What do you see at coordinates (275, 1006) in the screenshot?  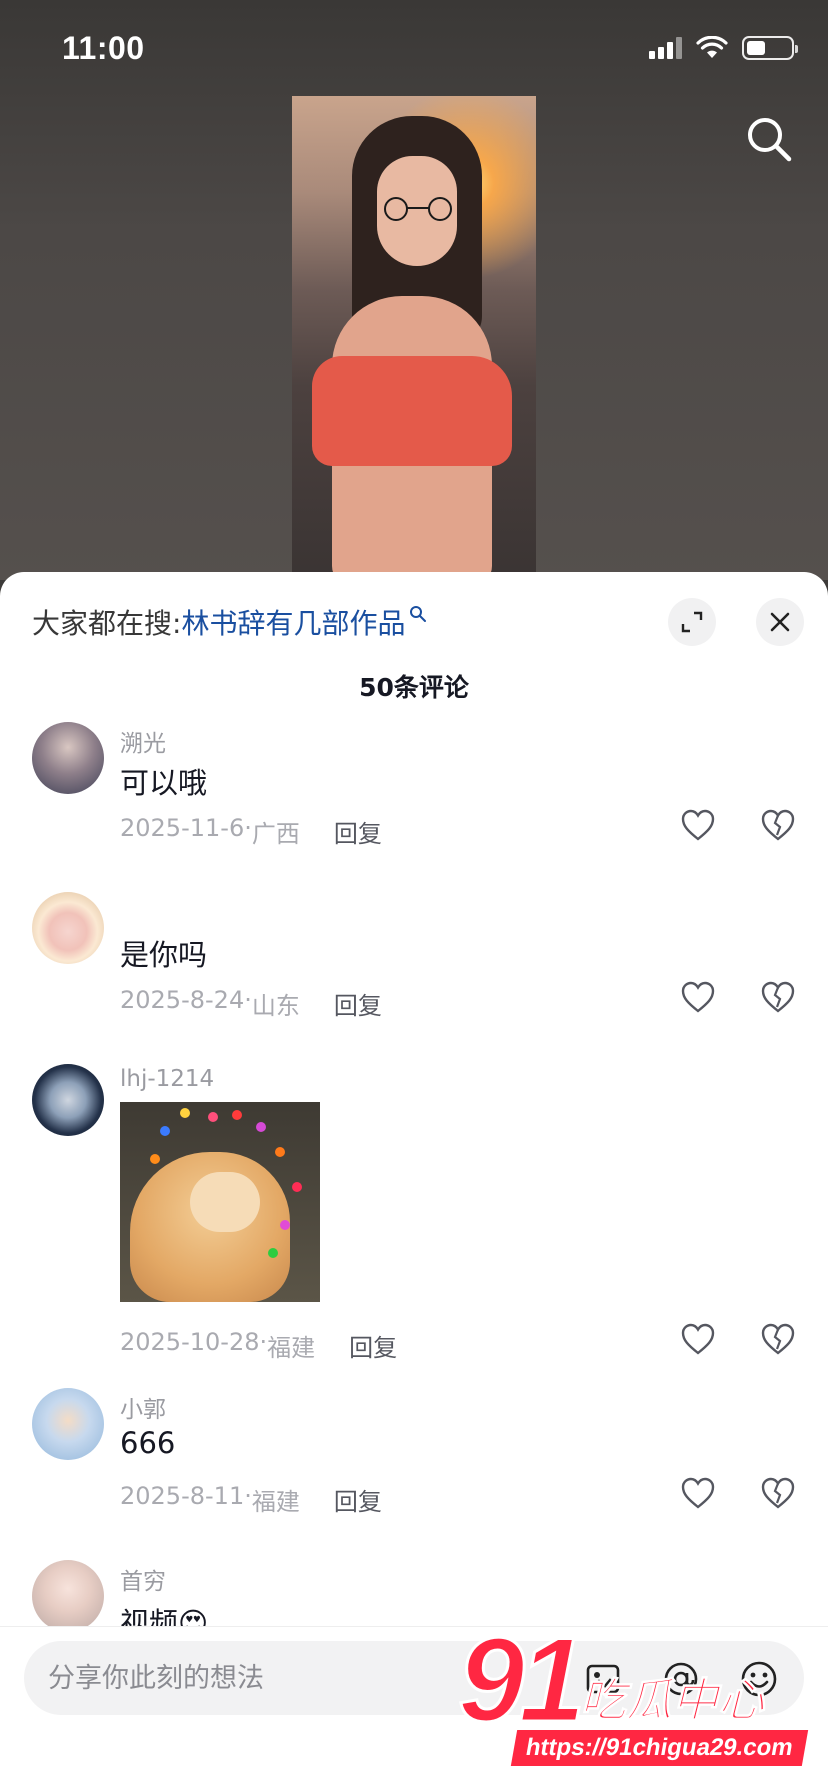 I see `comment-location: 山东` at bounding box center [275, 1006].